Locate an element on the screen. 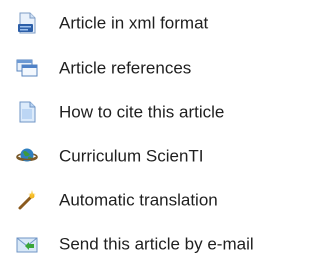 This screenshot has height=280, width=322. link-how-to-cite: How to cite this article is located at coordinates (155, 112).